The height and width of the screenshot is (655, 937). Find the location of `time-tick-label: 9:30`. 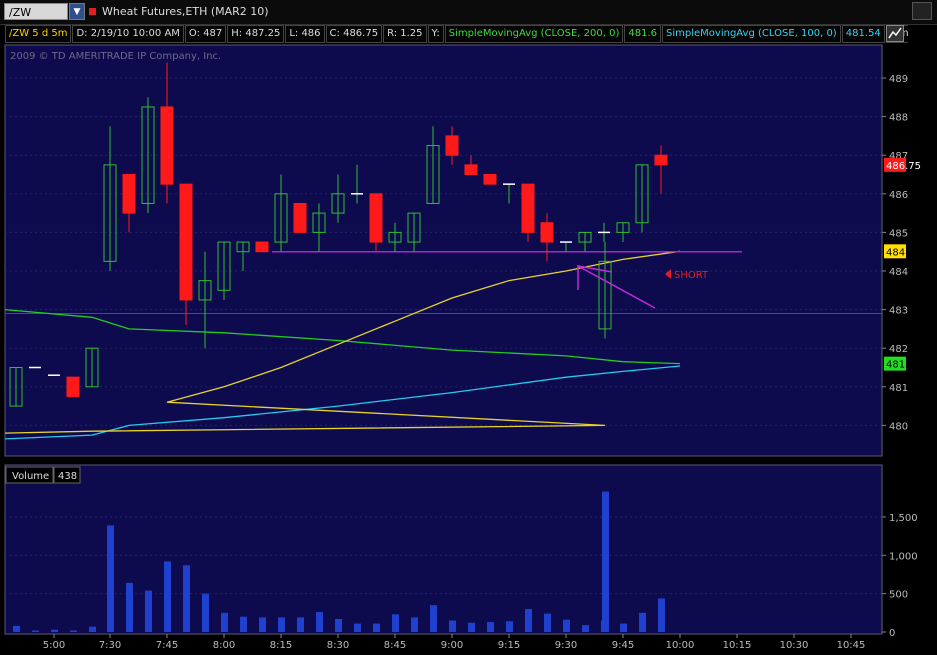

time-tick-label: 9:30 is located at coordinates (566, 645).